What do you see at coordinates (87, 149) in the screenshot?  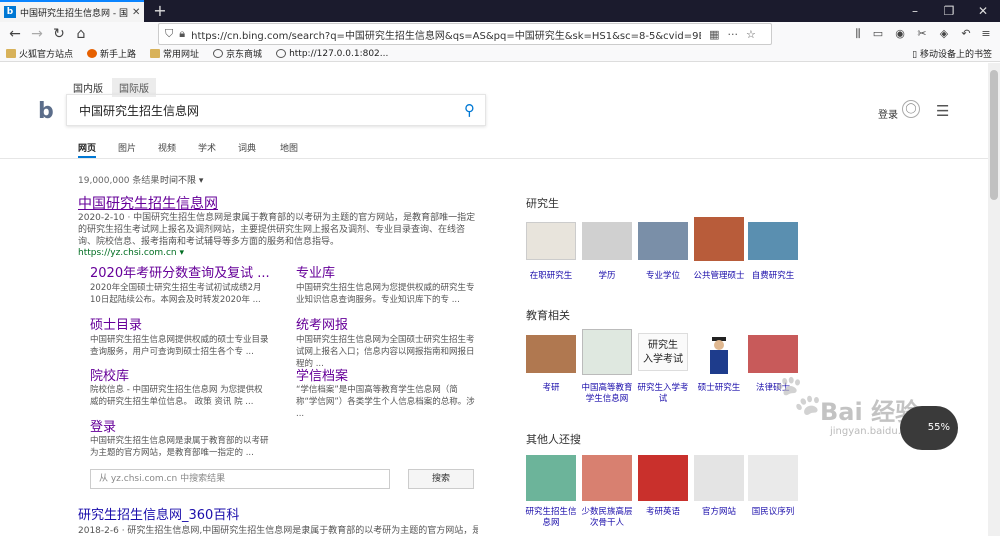 I see `tab-web: 网页` at bounding box center [87, 149].